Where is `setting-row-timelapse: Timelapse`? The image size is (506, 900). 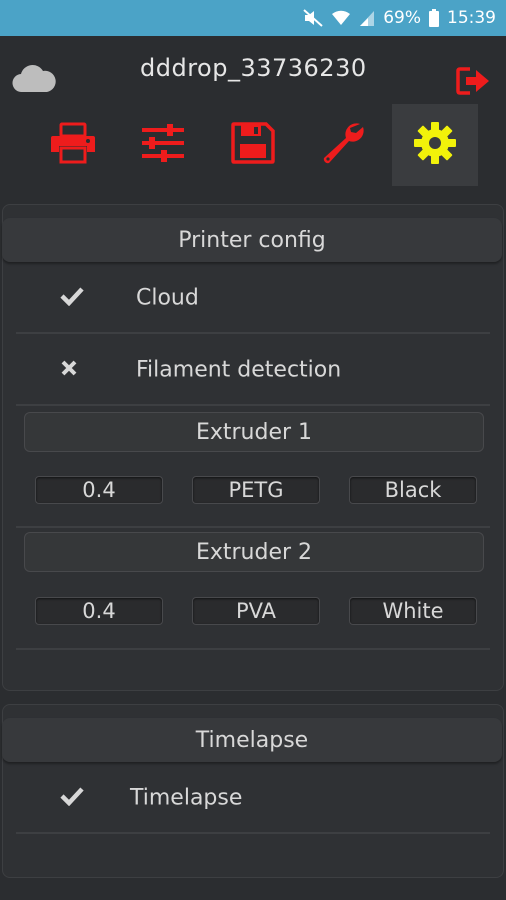 setting-row-timelapse: Timelapse is located at coordinates (253, 799).